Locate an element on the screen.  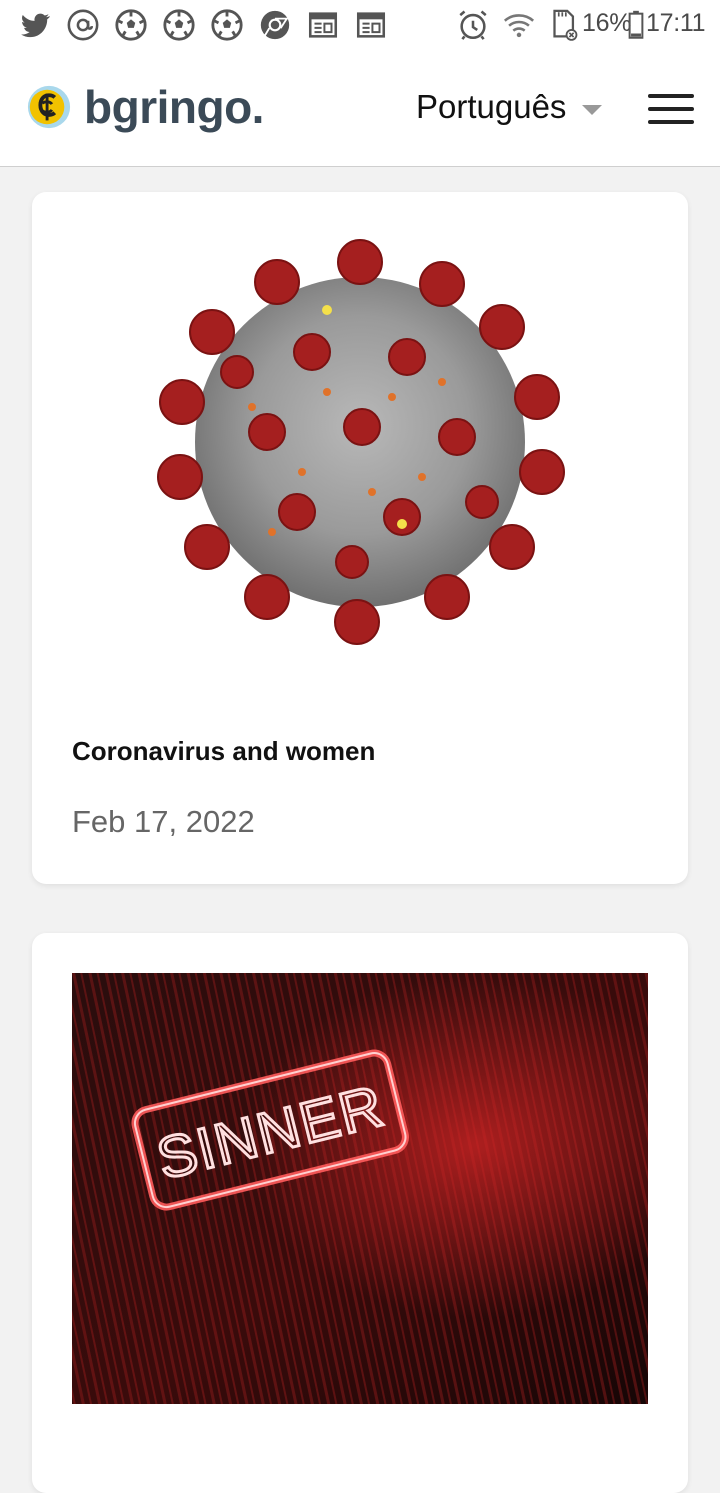
alarm-icon is located at coordinates (473, 25).